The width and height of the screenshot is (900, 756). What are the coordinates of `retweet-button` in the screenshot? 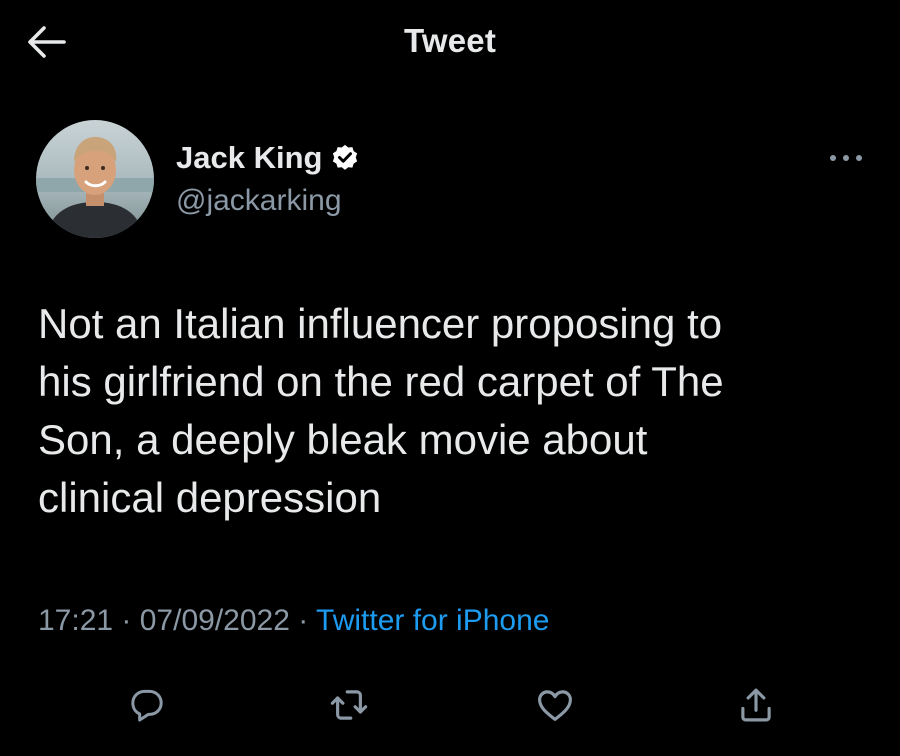 It's located at (349, 705).